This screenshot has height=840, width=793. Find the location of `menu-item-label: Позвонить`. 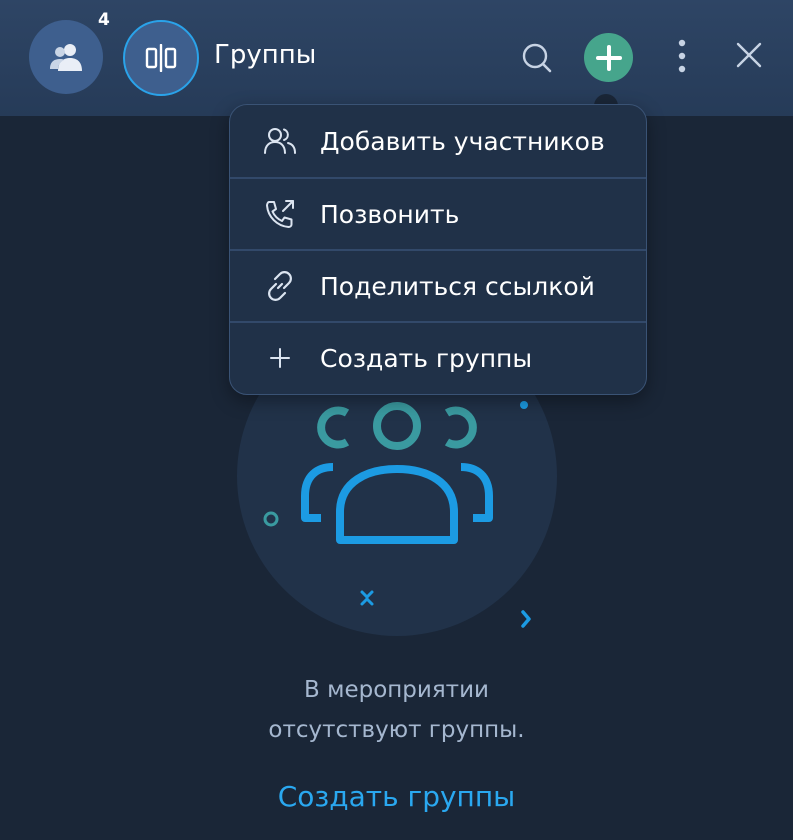

menu-item-label: Позвонить is located at coordinates (390, 214).